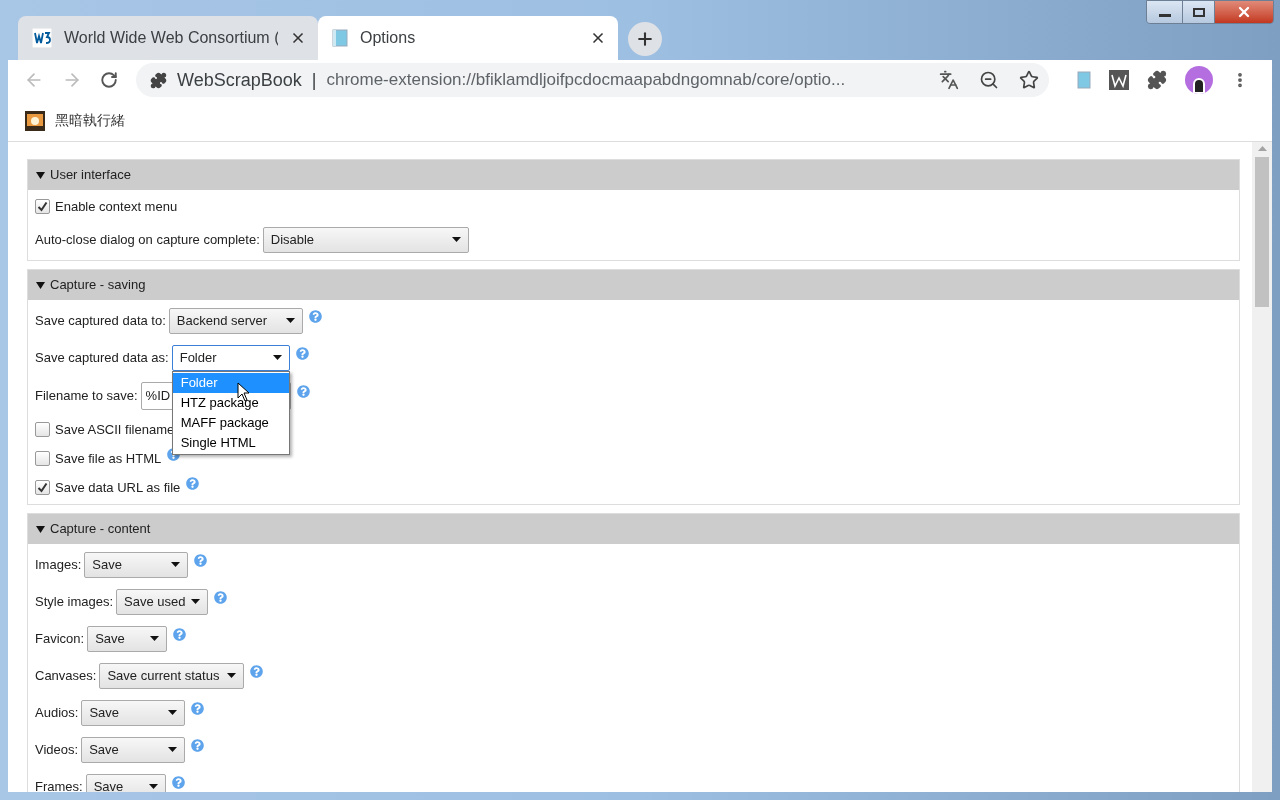  Describe the element at coordinates (989, 80) in the screenshot. I see `zoom-out-icon` at that location.